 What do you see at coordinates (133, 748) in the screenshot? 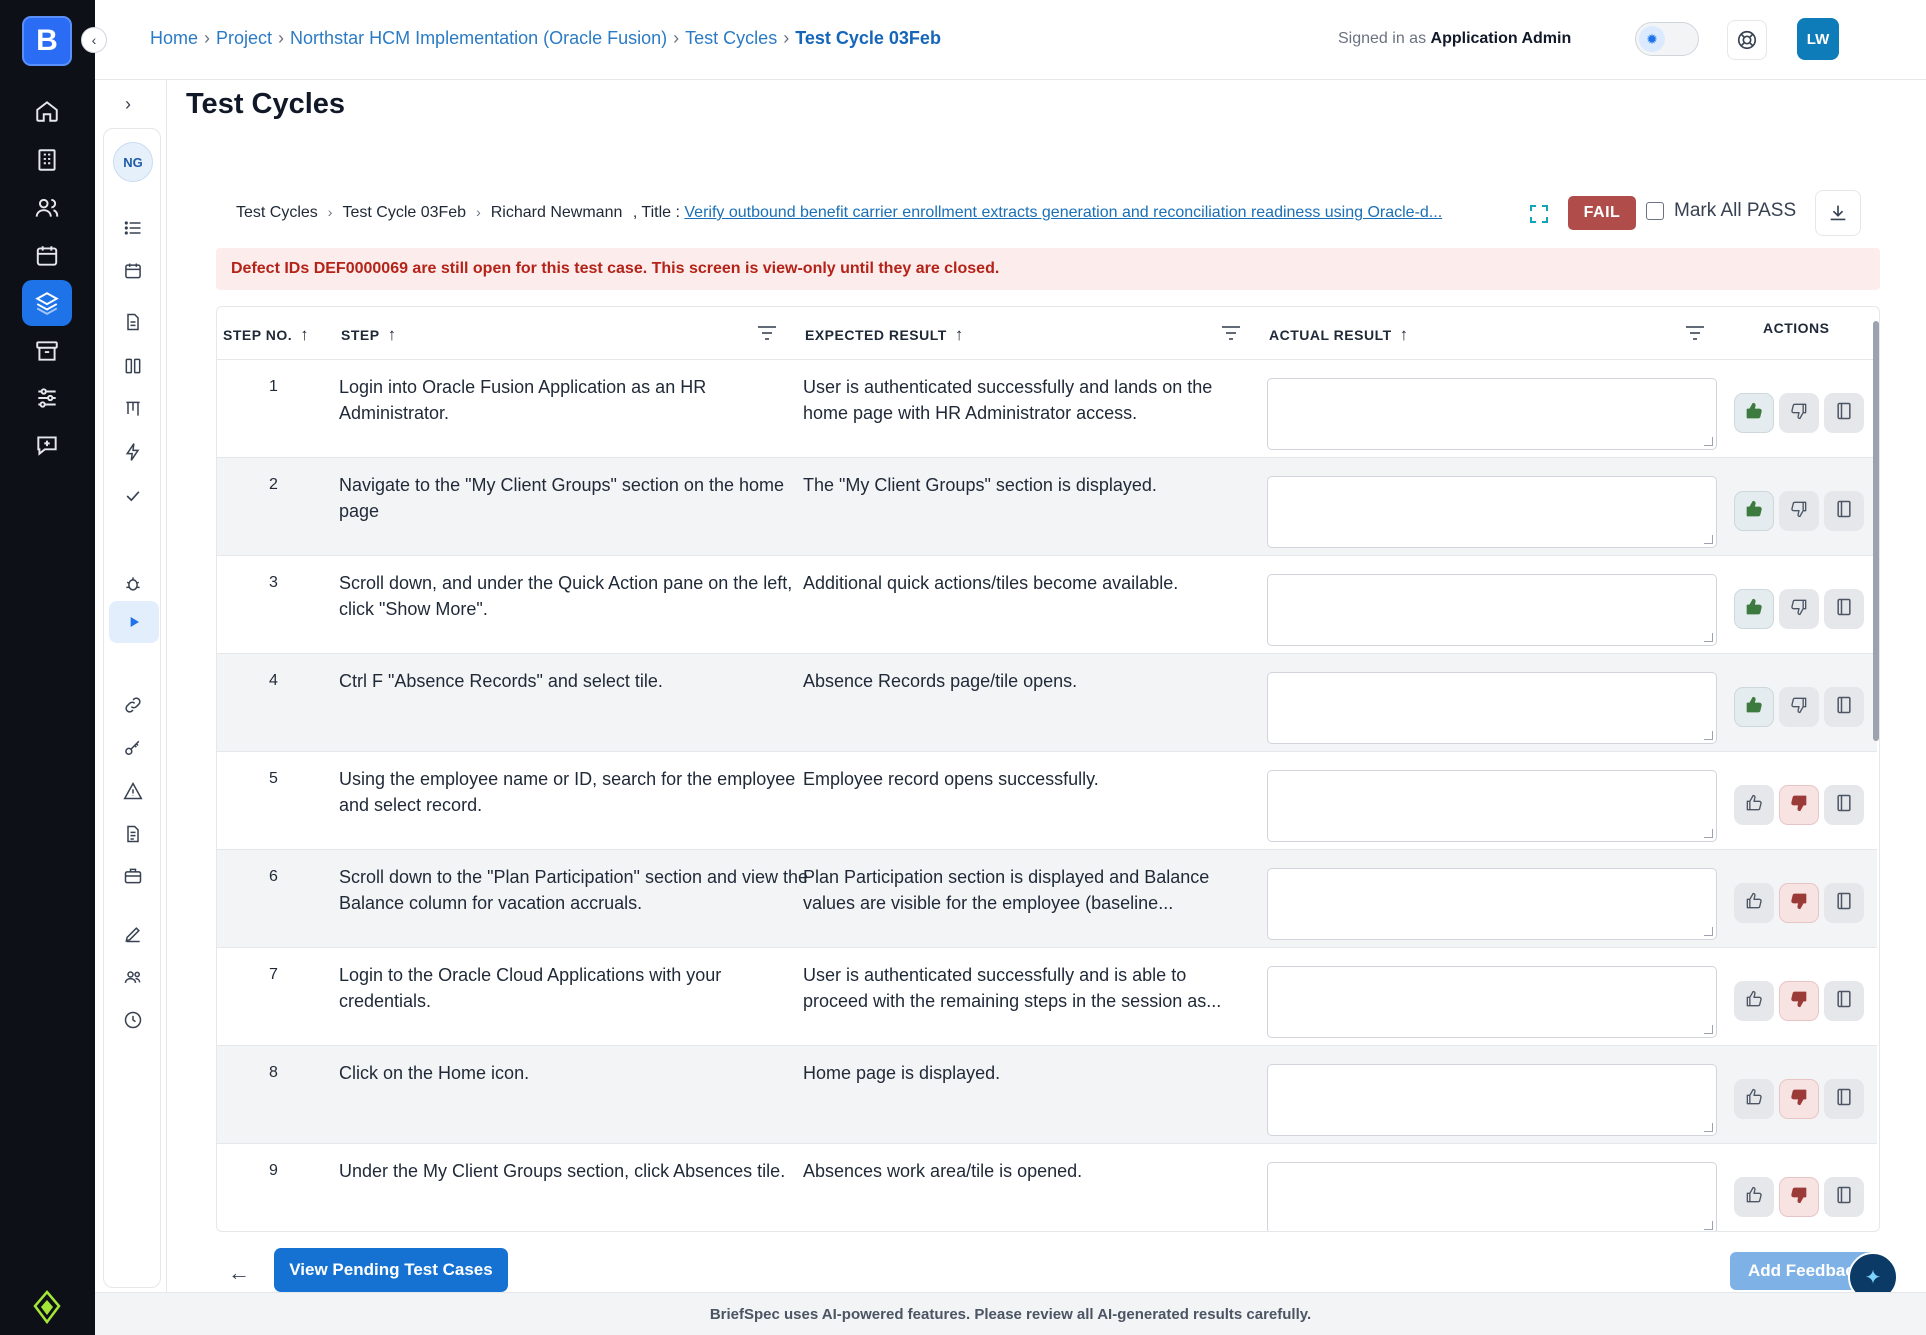
I see `key-icon` at bounding box center [133, 748].